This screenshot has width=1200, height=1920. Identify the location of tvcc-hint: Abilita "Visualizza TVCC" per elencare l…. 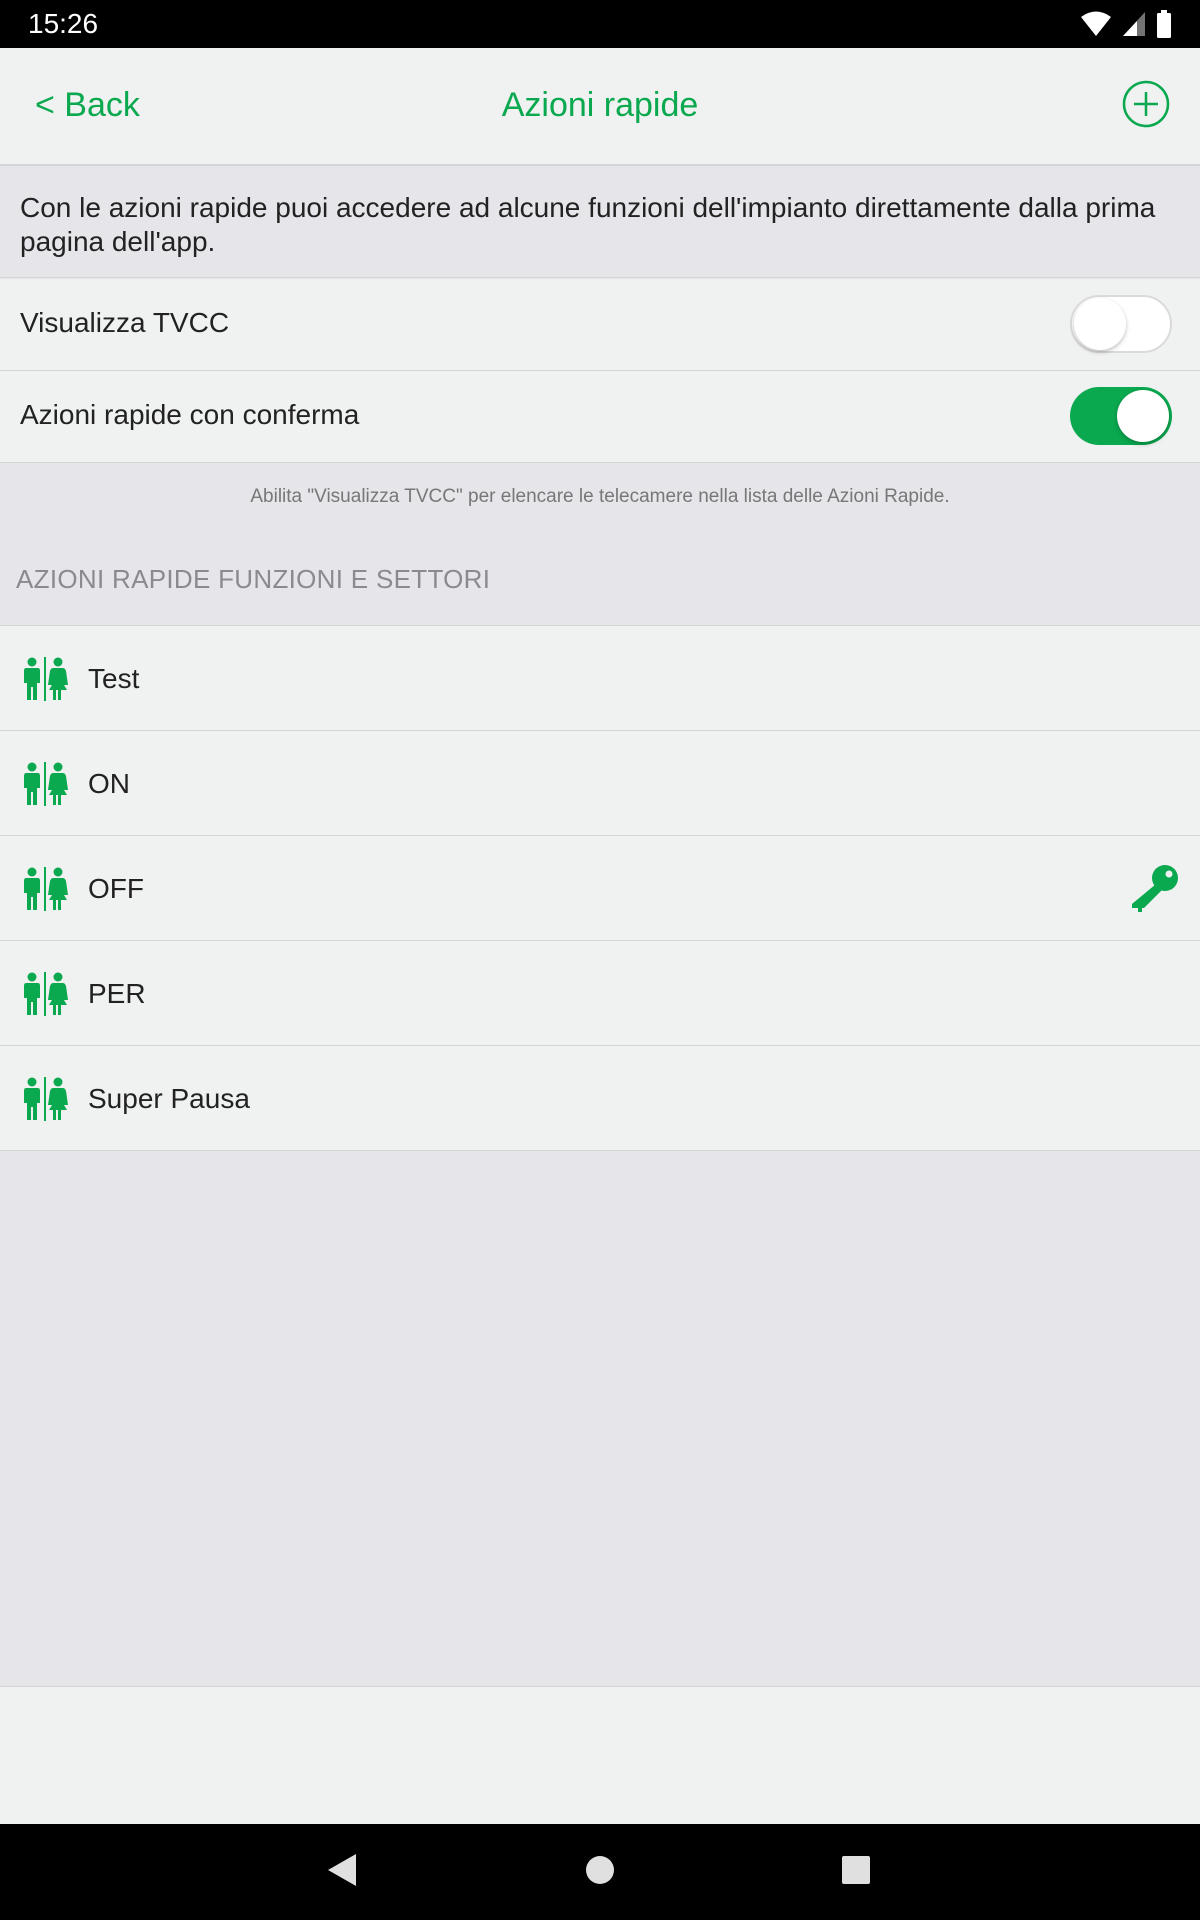
(600, 496).